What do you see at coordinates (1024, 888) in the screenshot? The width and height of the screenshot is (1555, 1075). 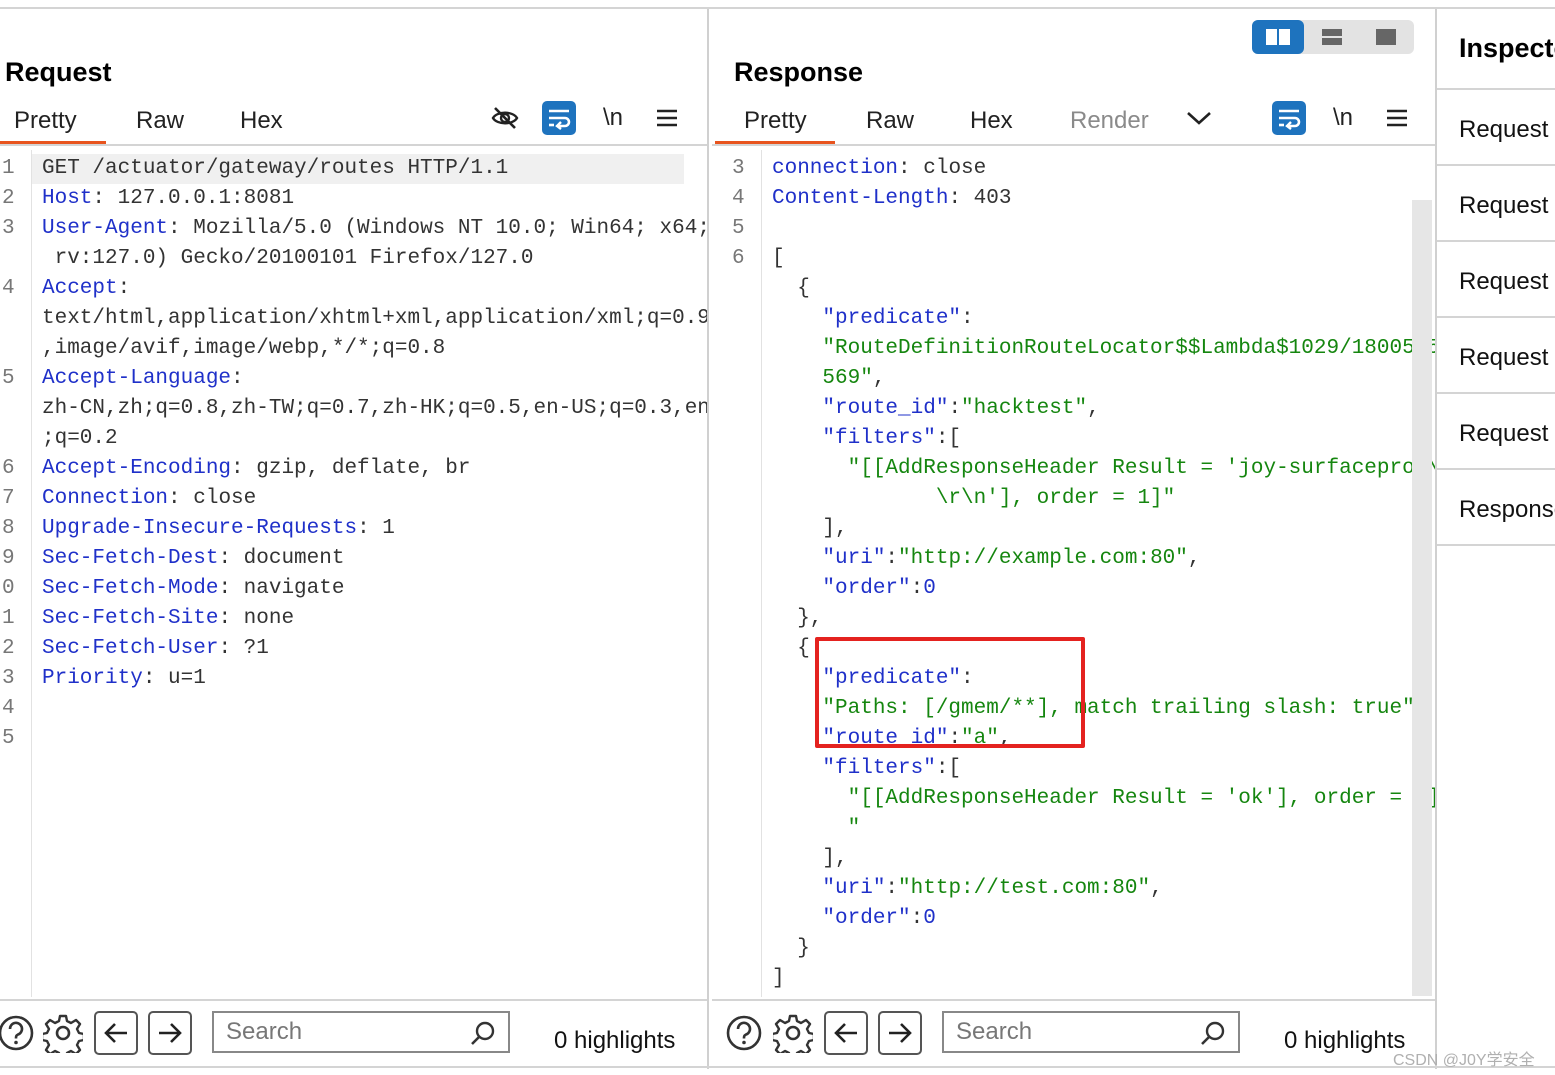 I see `code-token: "http://test.com:80"` at bounding box center [1024, 888].